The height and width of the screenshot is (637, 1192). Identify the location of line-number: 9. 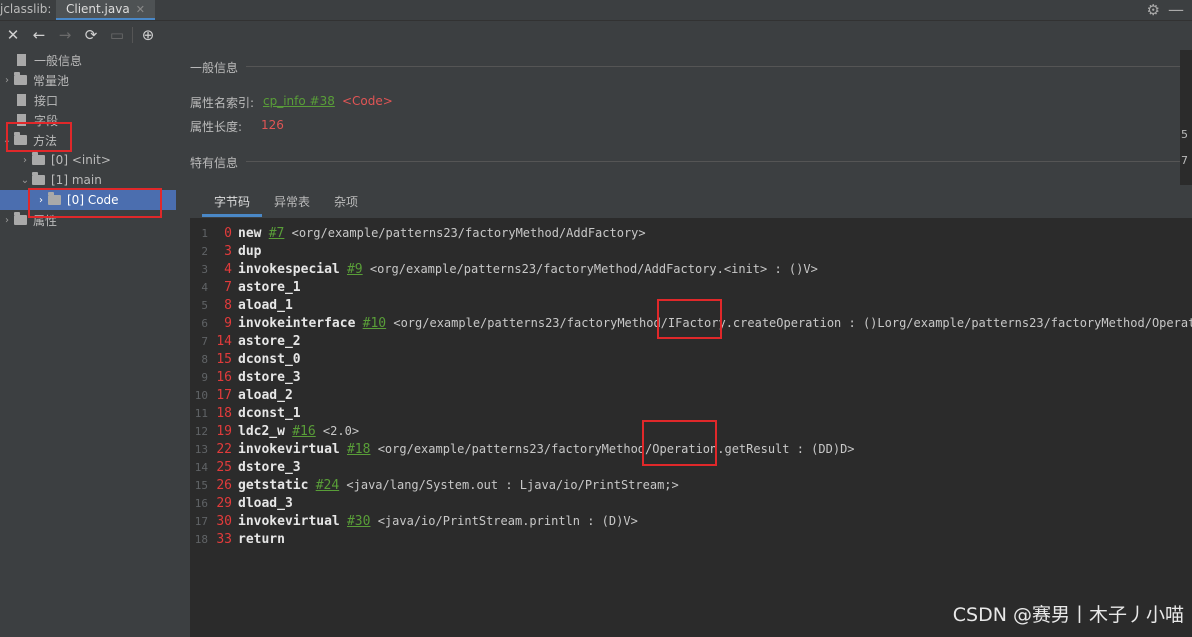
(204, 377).